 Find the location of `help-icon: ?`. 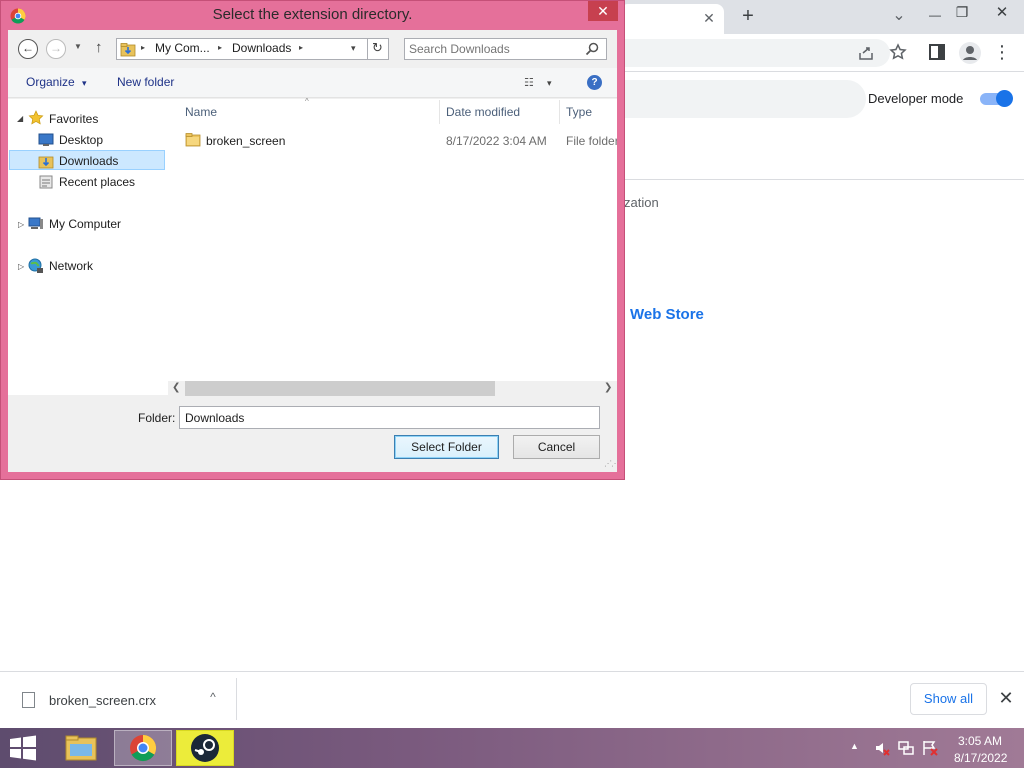

help-icon: ? is located at coordinates (594, 82).